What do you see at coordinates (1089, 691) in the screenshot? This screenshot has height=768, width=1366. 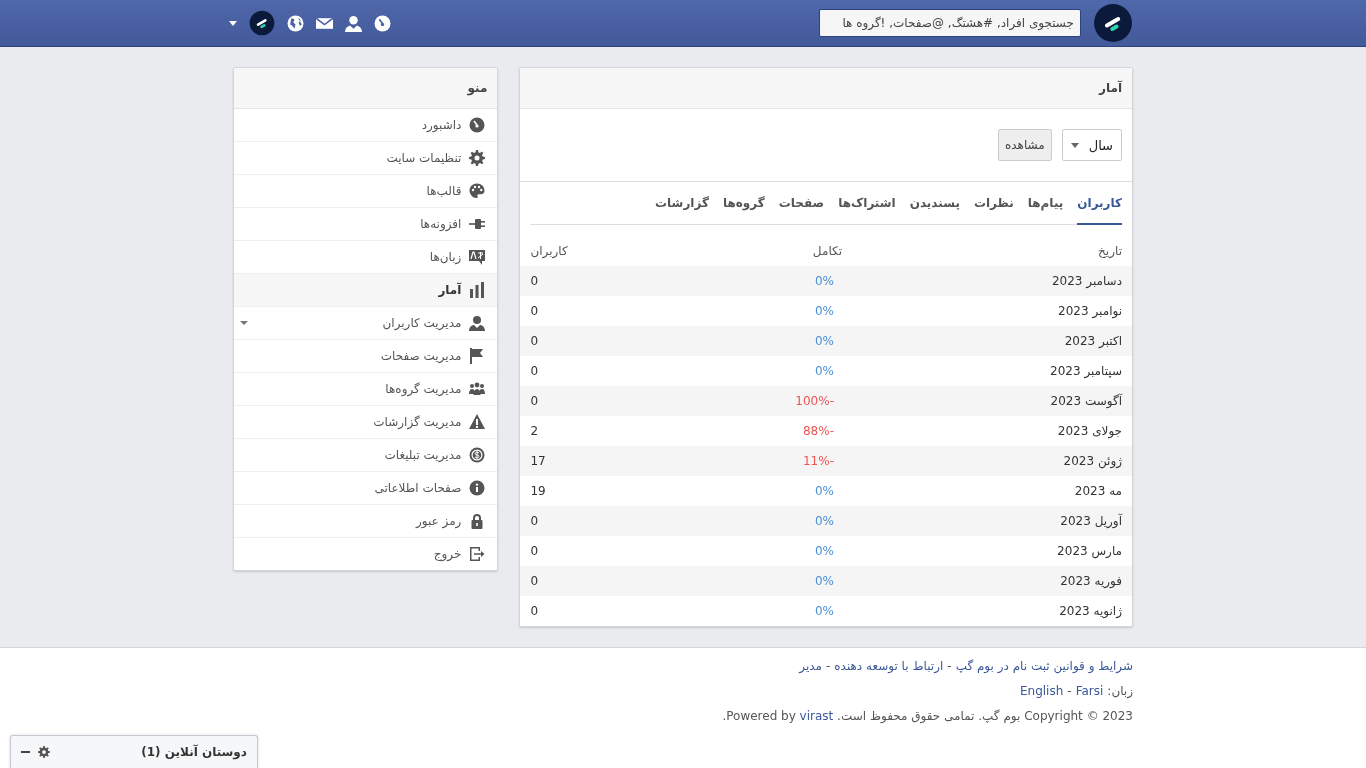 I see `language-link: Farsi` at bounding box center [1089, 691].